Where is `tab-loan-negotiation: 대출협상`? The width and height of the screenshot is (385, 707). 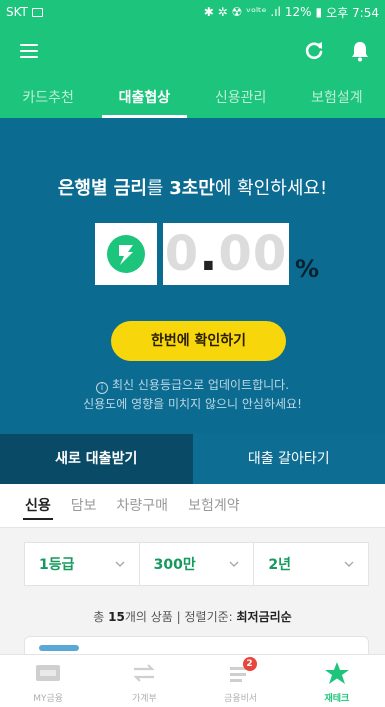
tab-loan-negotiation: 대출협상 is located at coordinates (144, 99).